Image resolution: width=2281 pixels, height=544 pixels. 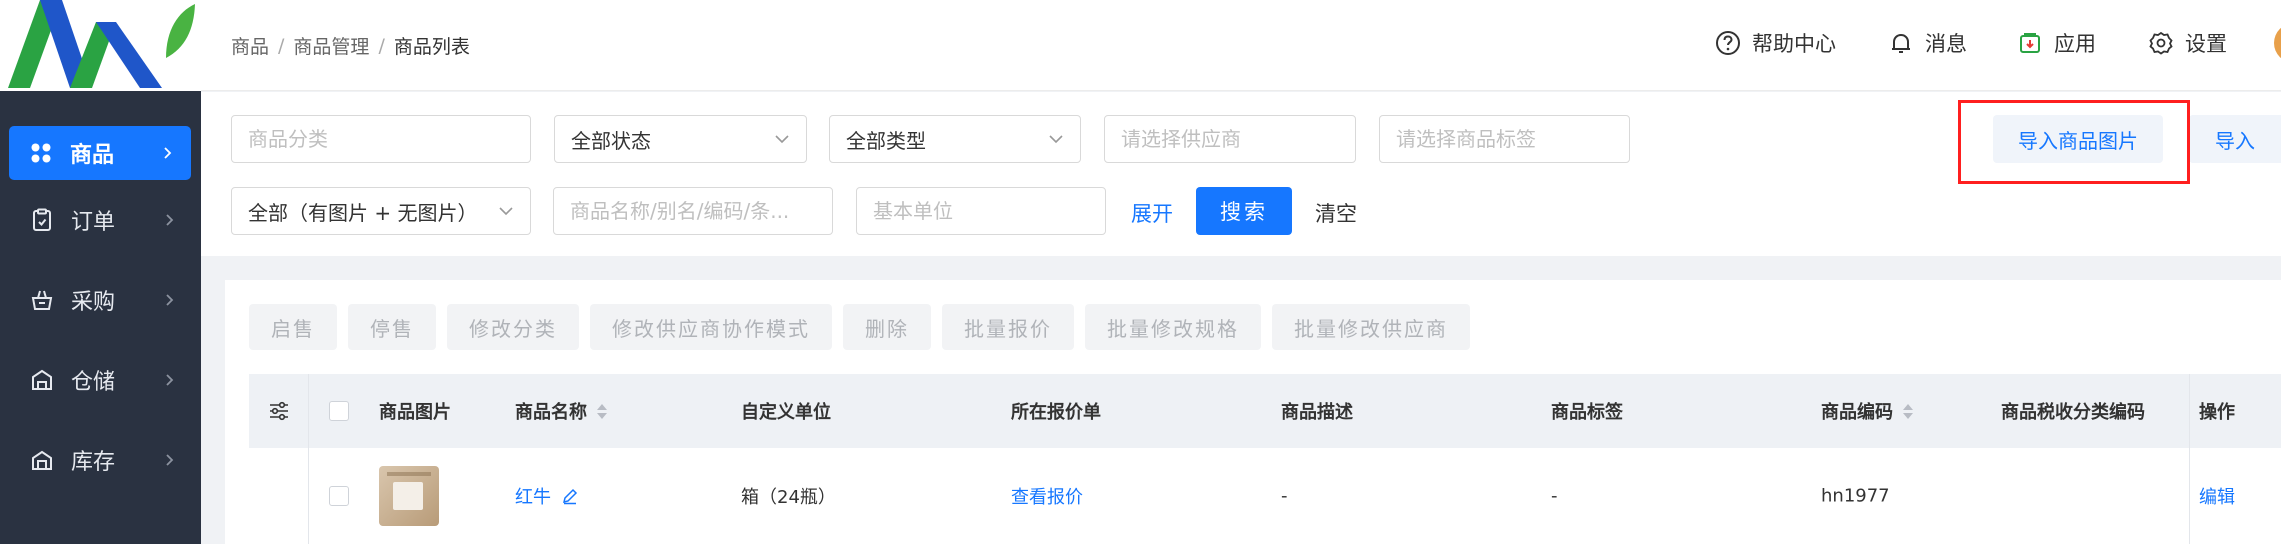 What do you see at coordinates (42, 220) in the screenshot?
I see `clipboard-icon` at bounding box center [42, 220].